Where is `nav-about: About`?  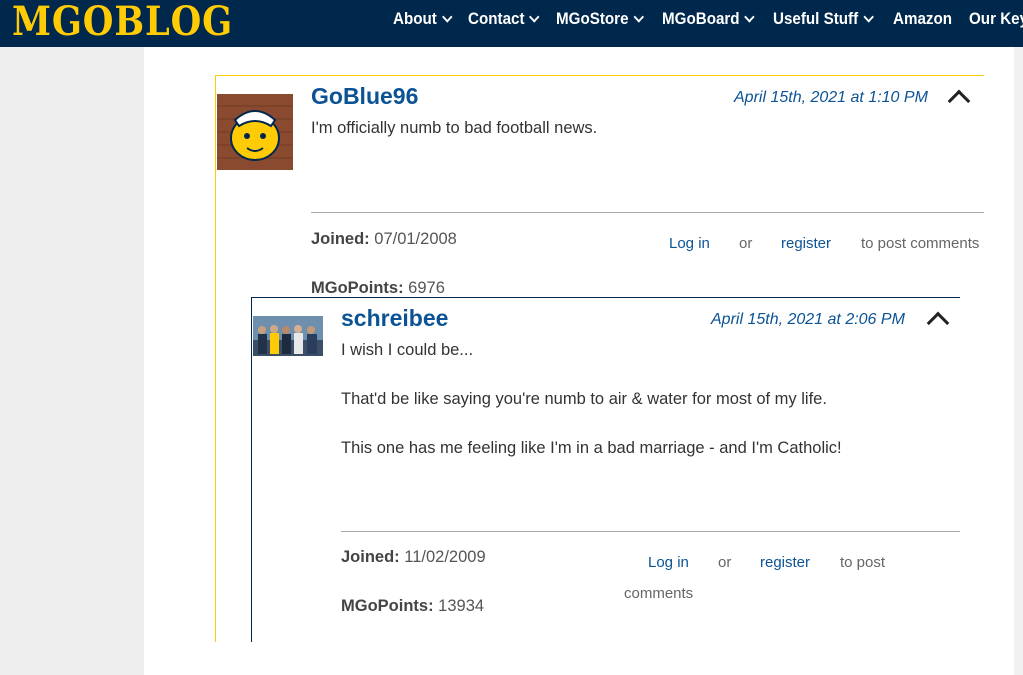 nav-about: About is located at coordinates (423, 19).